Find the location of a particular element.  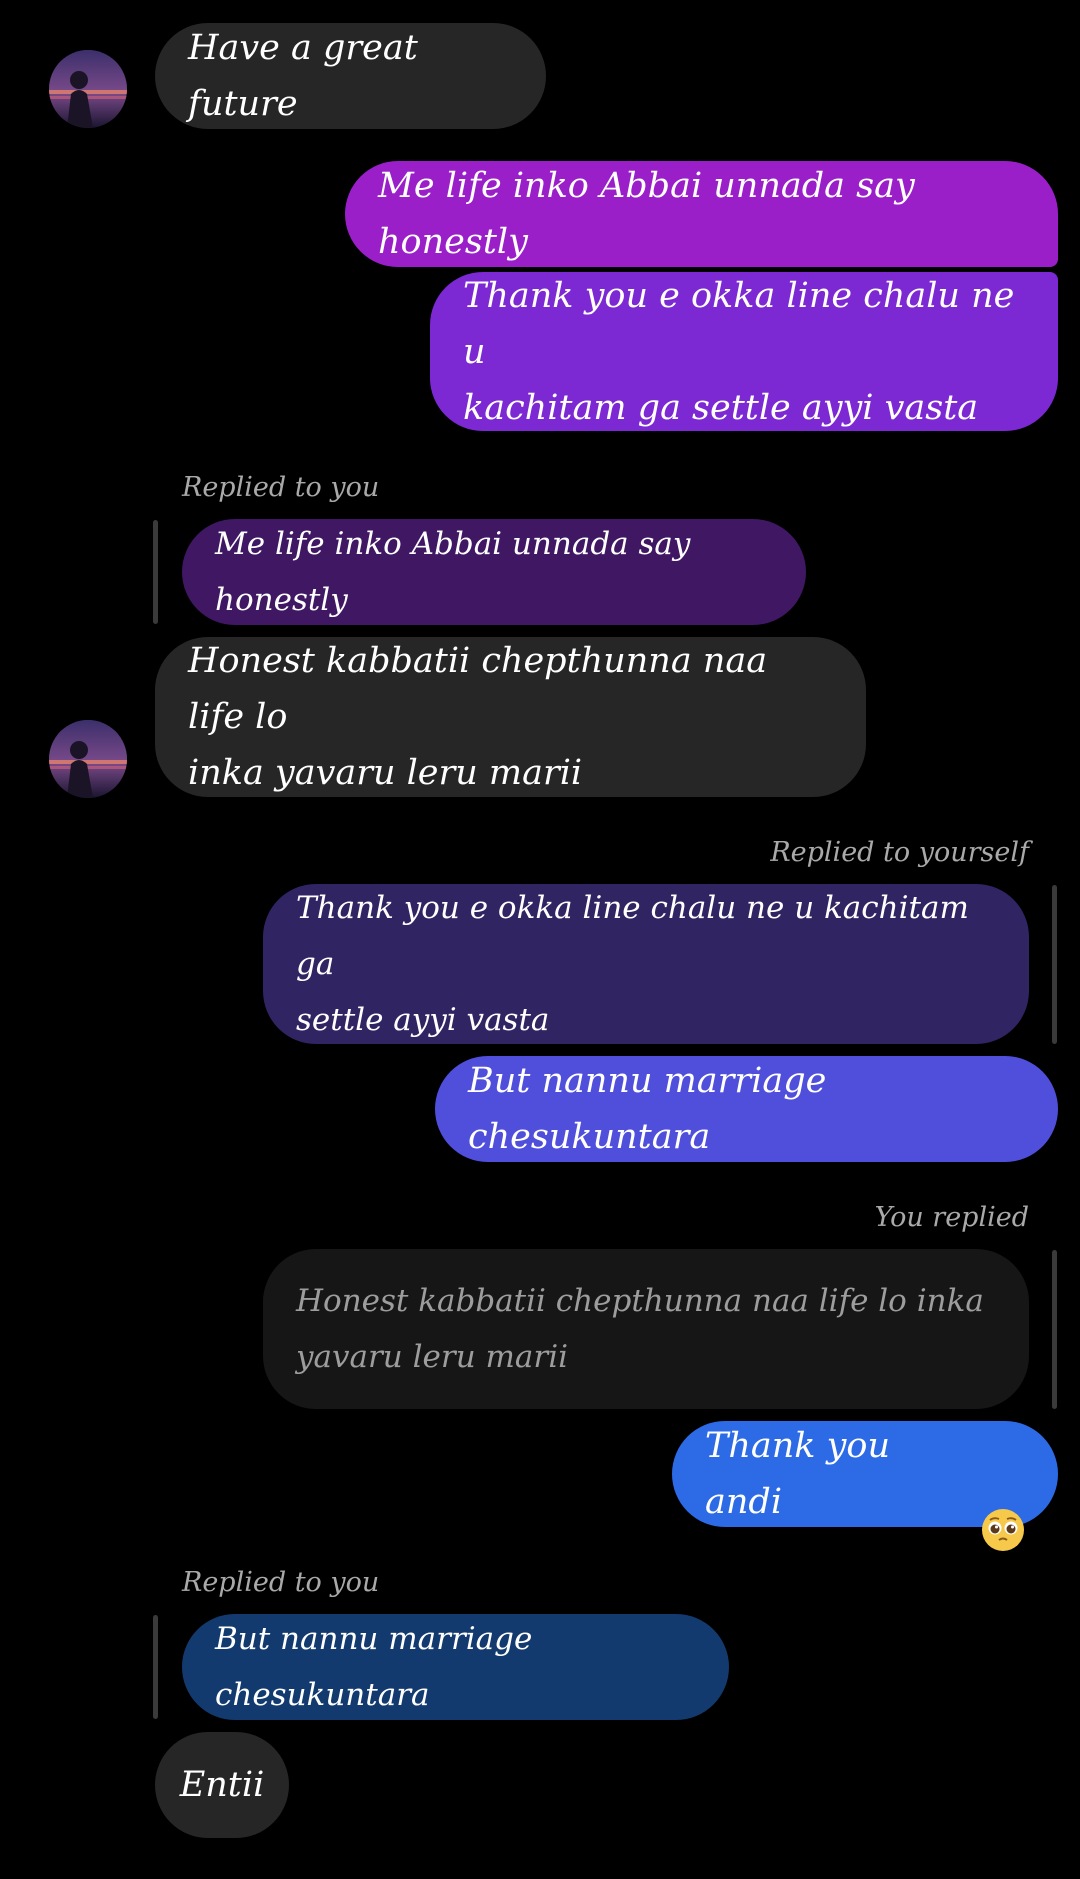

quoted-message-bubble: But nannu marriage chesukuntara is located at coordinates (455, 1667).